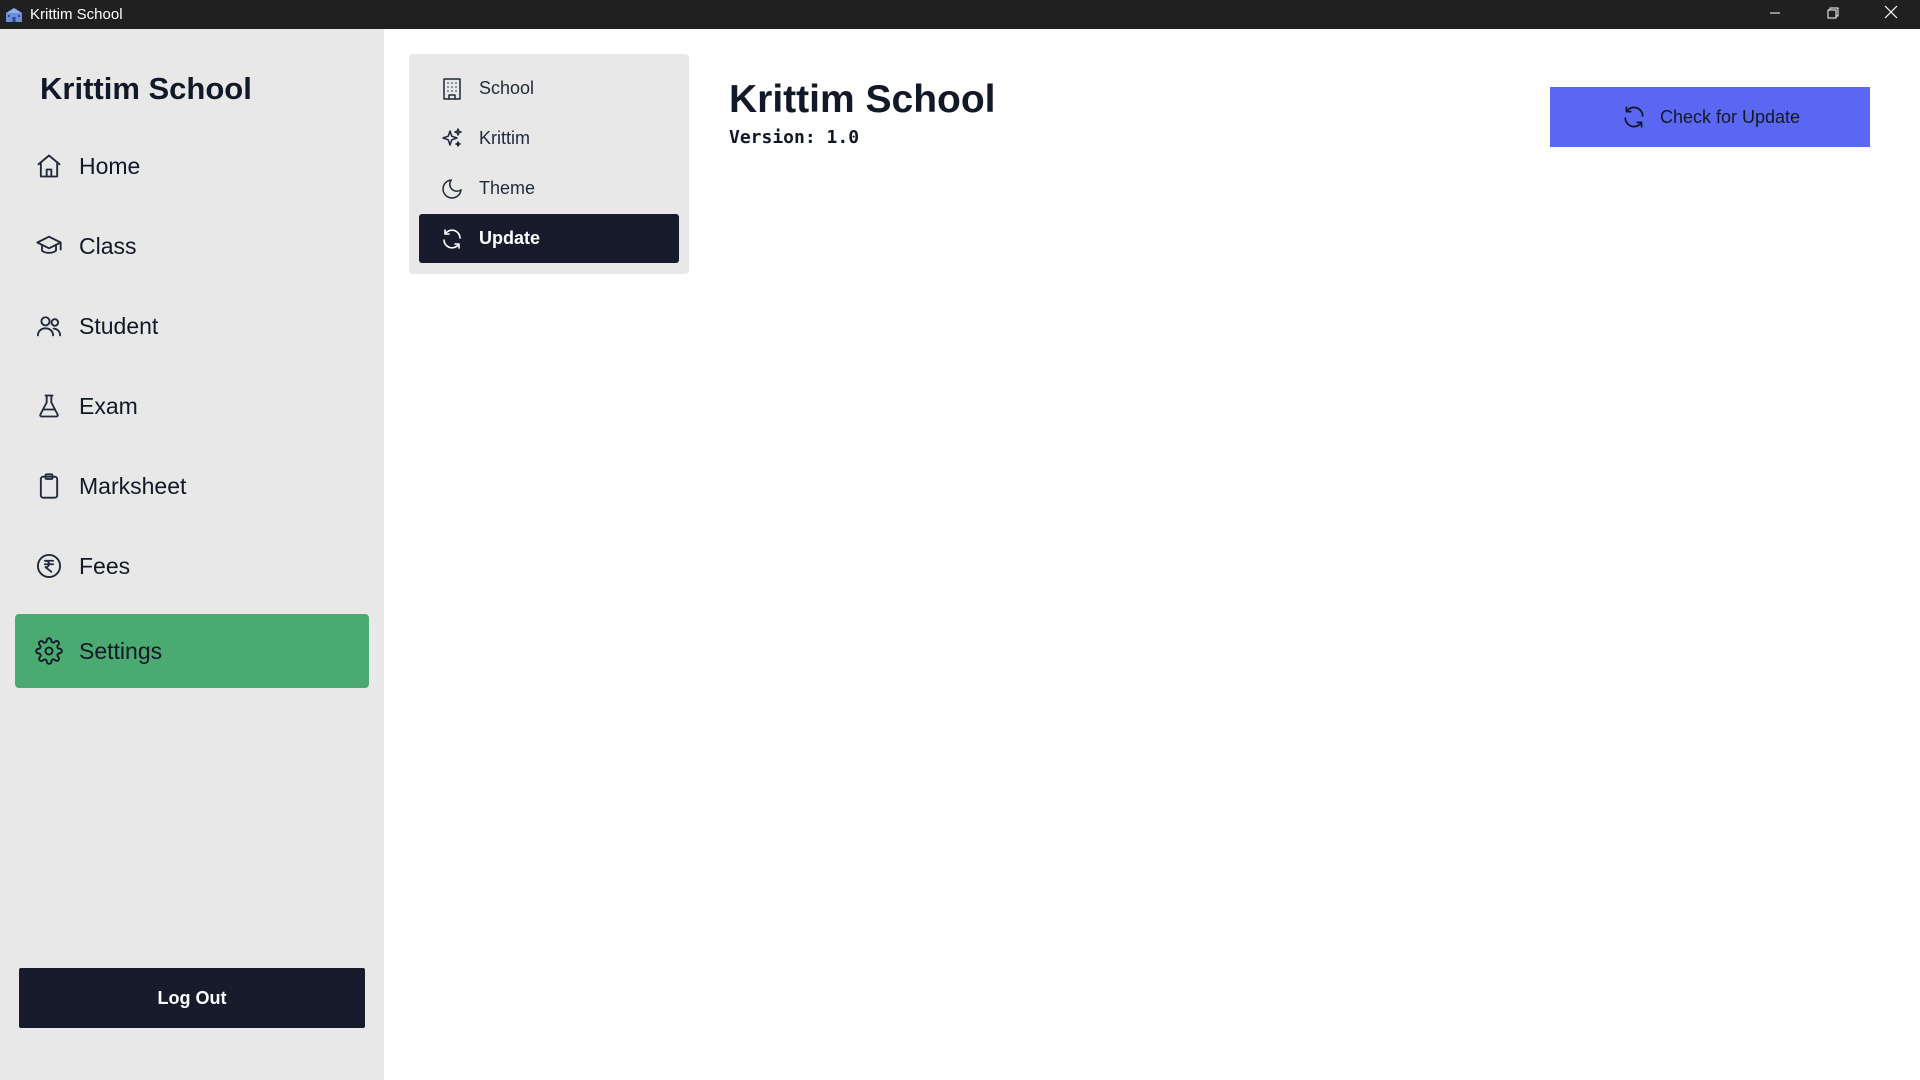 Image resolution: width=1920 pixels, height=1080 pixels. What do you see at coordinates (452, 139) in the screenshot?
I see `sparkles-icon` at bounding box center [452, 139].